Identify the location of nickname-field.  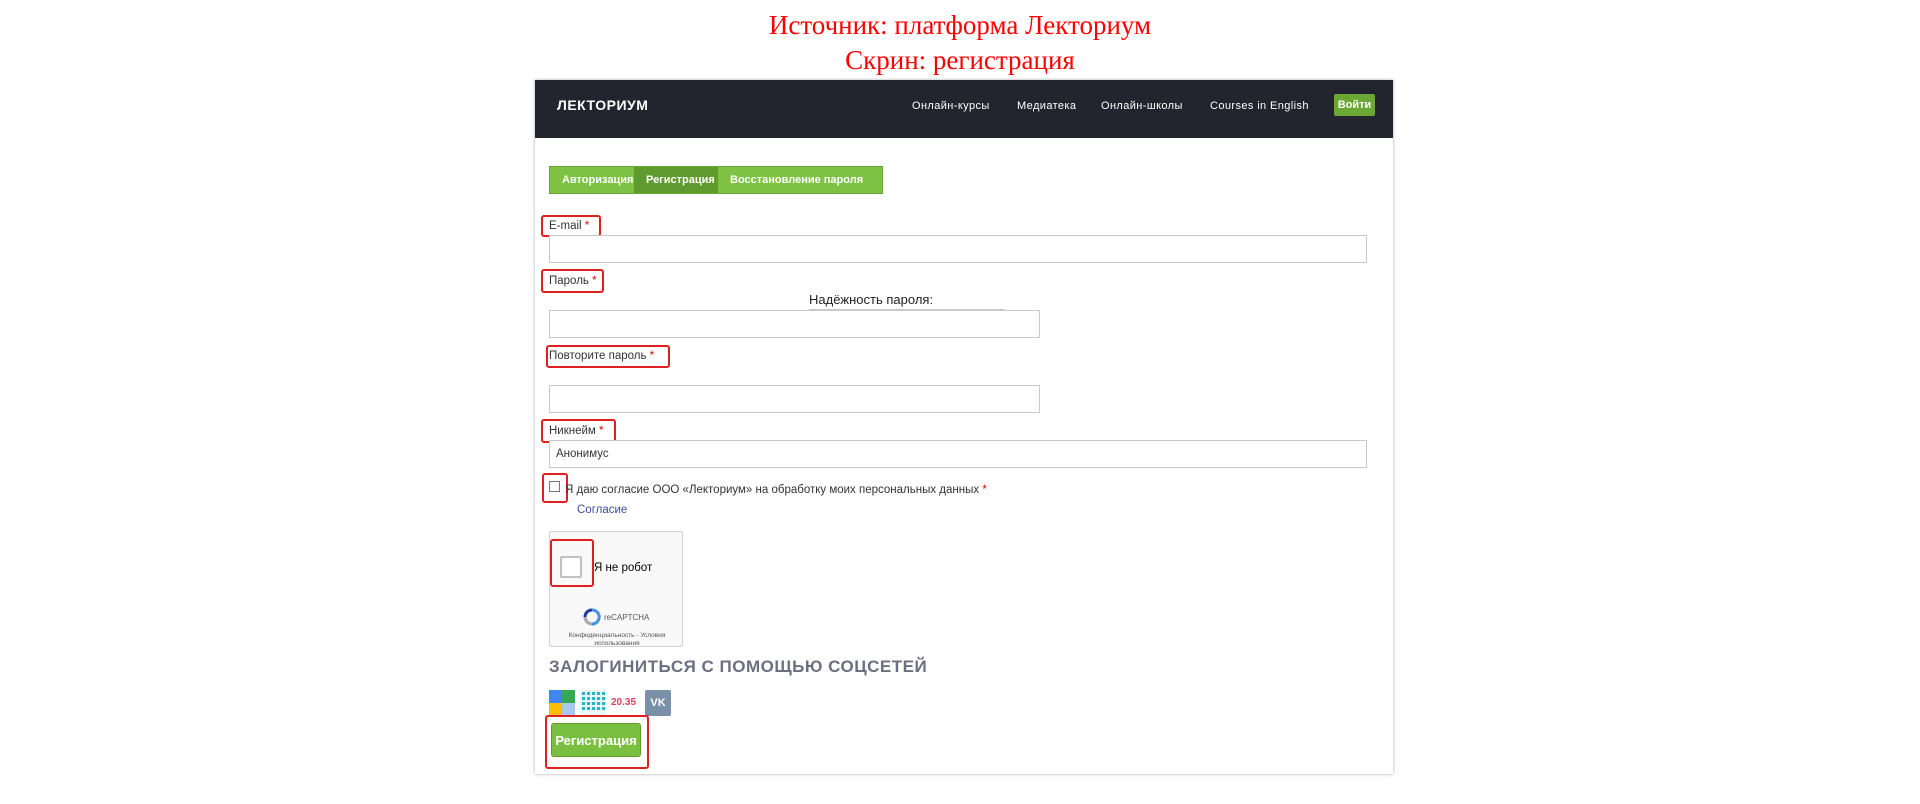
(958, 454).